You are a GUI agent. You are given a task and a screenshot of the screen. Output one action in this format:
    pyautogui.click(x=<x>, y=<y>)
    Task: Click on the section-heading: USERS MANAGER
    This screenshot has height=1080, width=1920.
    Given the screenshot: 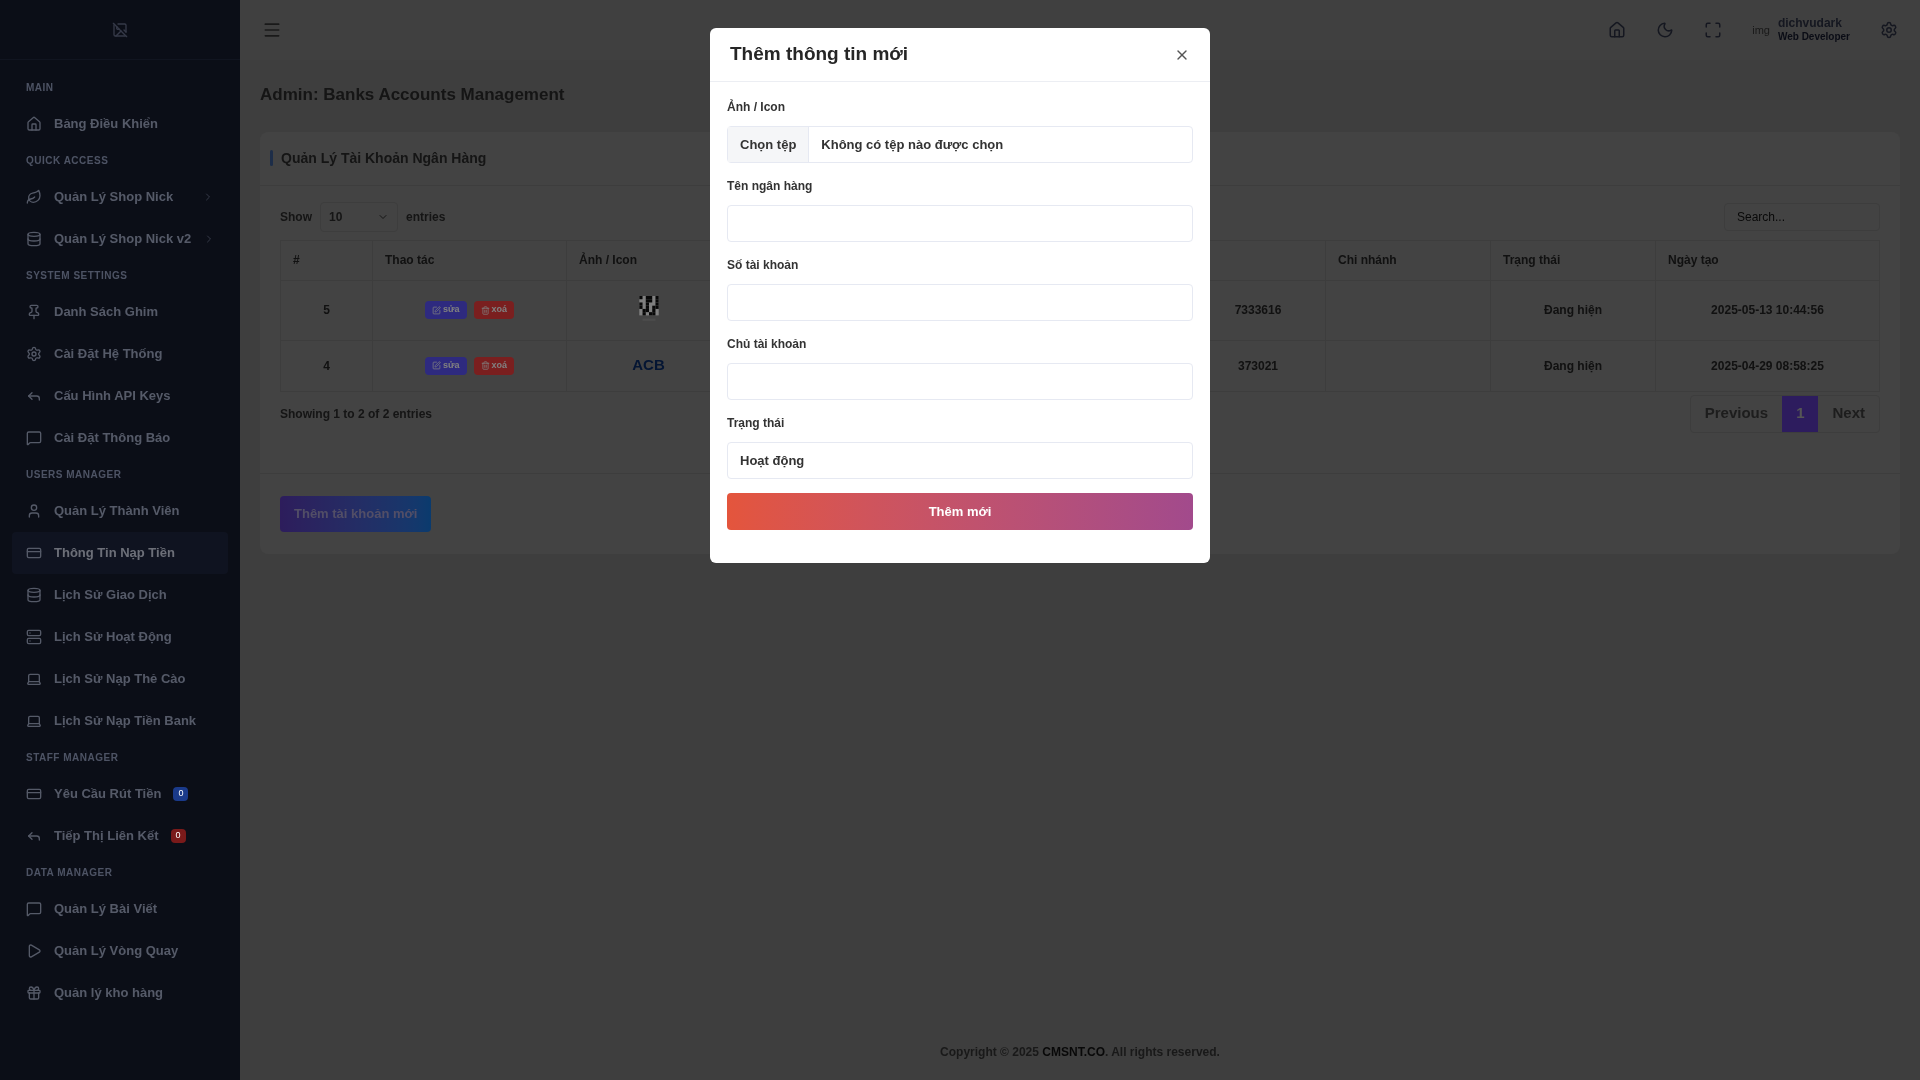 What is the action you would take?
    pyautogui.click(x=74, y=475)
    